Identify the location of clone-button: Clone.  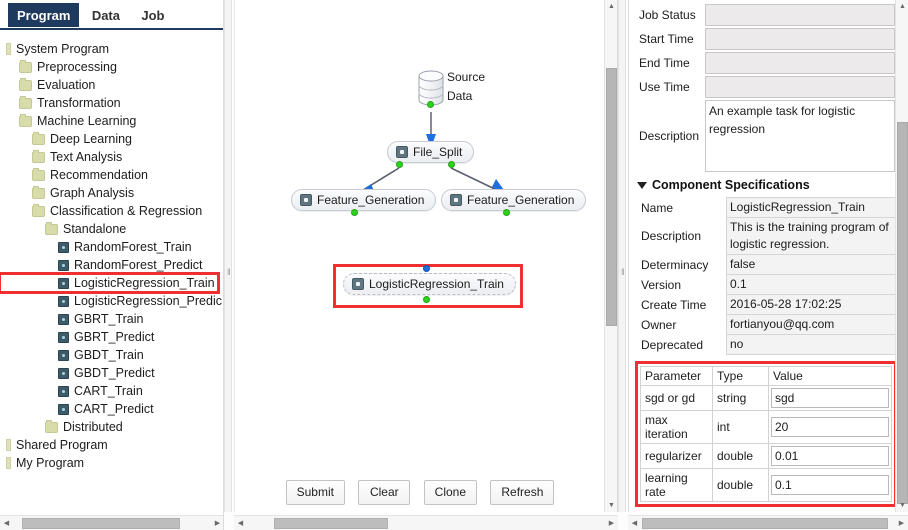
(450, 492).